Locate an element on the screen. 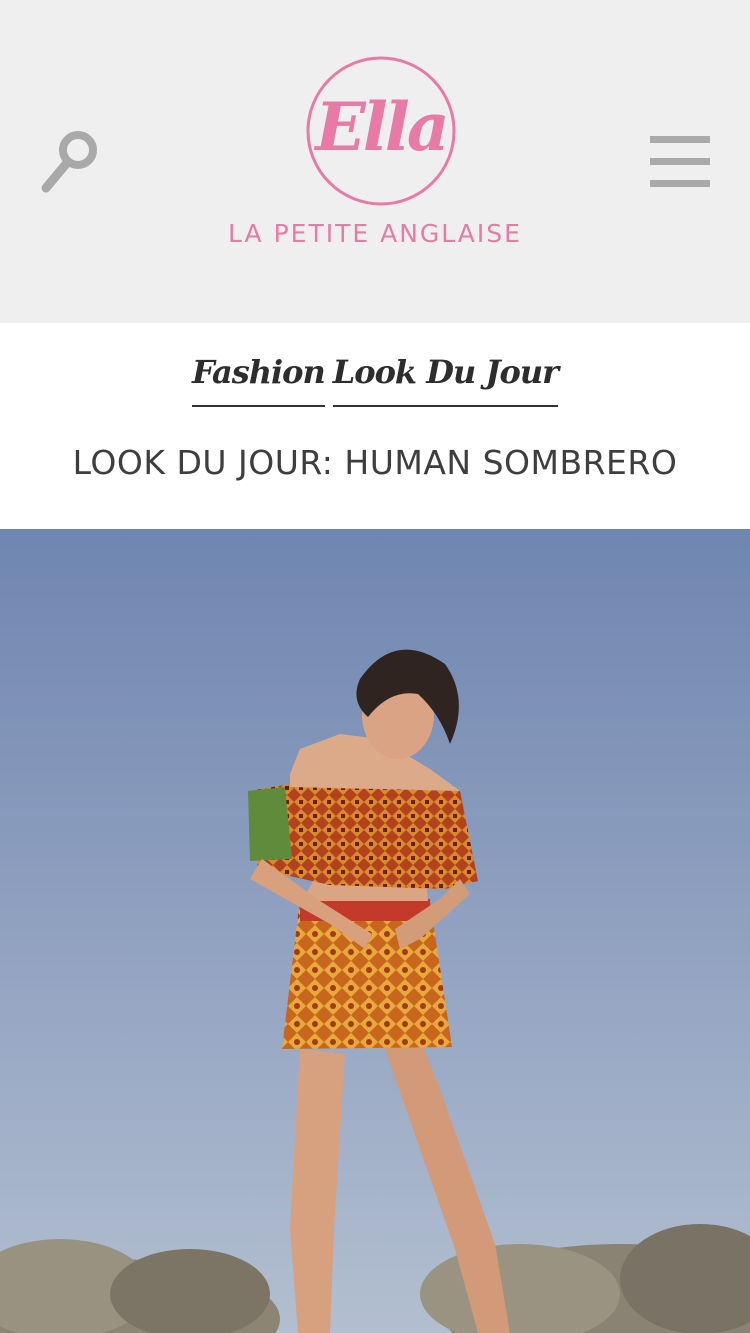 The height and width of the screenshot is (1333, 750). category-link-look-du-jour: Look Du Jour is located at coordinates (445, 380).